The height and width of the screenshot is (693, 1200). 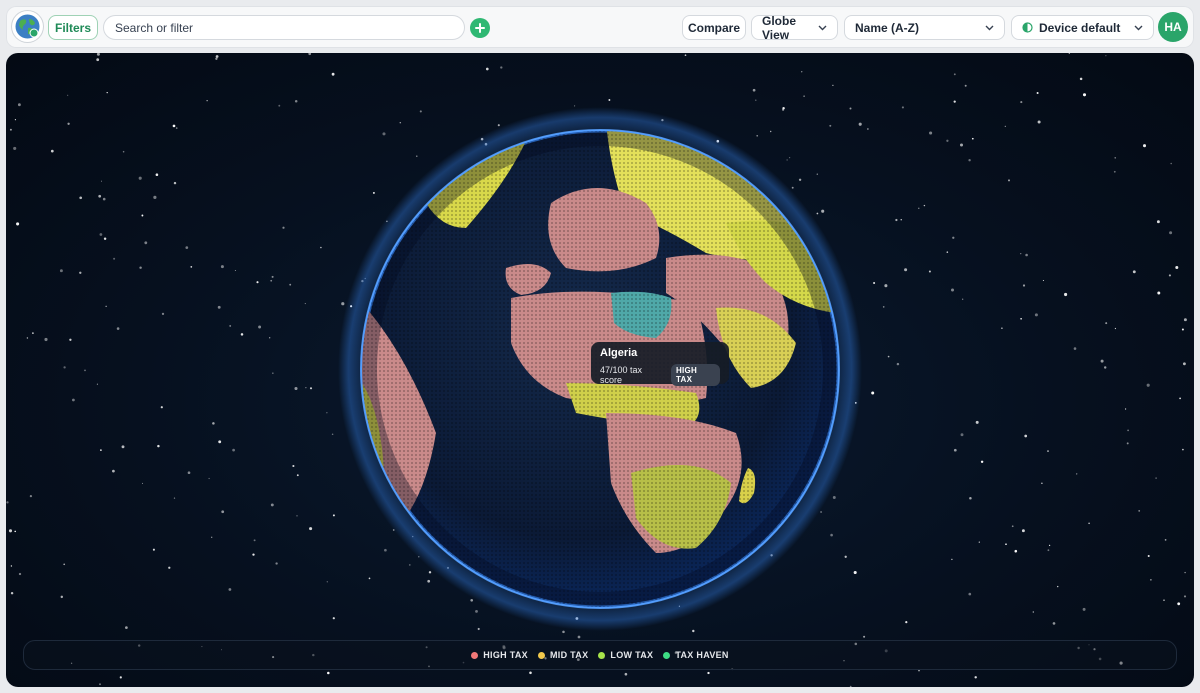 I want to click on chevron-down-icon, so click(x=1138, y=28).